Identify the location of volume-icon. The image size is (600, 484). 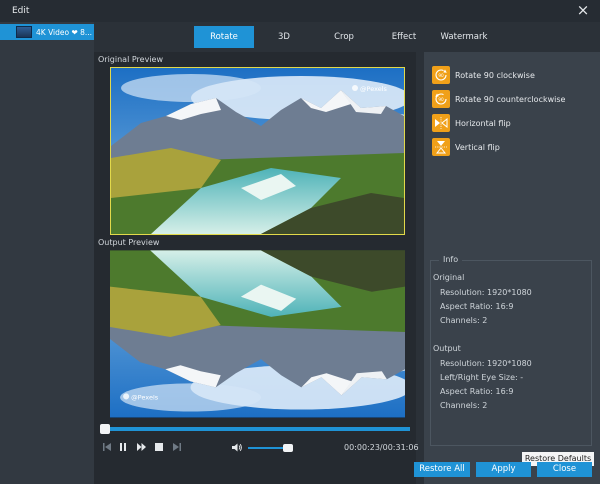
(237, 447).